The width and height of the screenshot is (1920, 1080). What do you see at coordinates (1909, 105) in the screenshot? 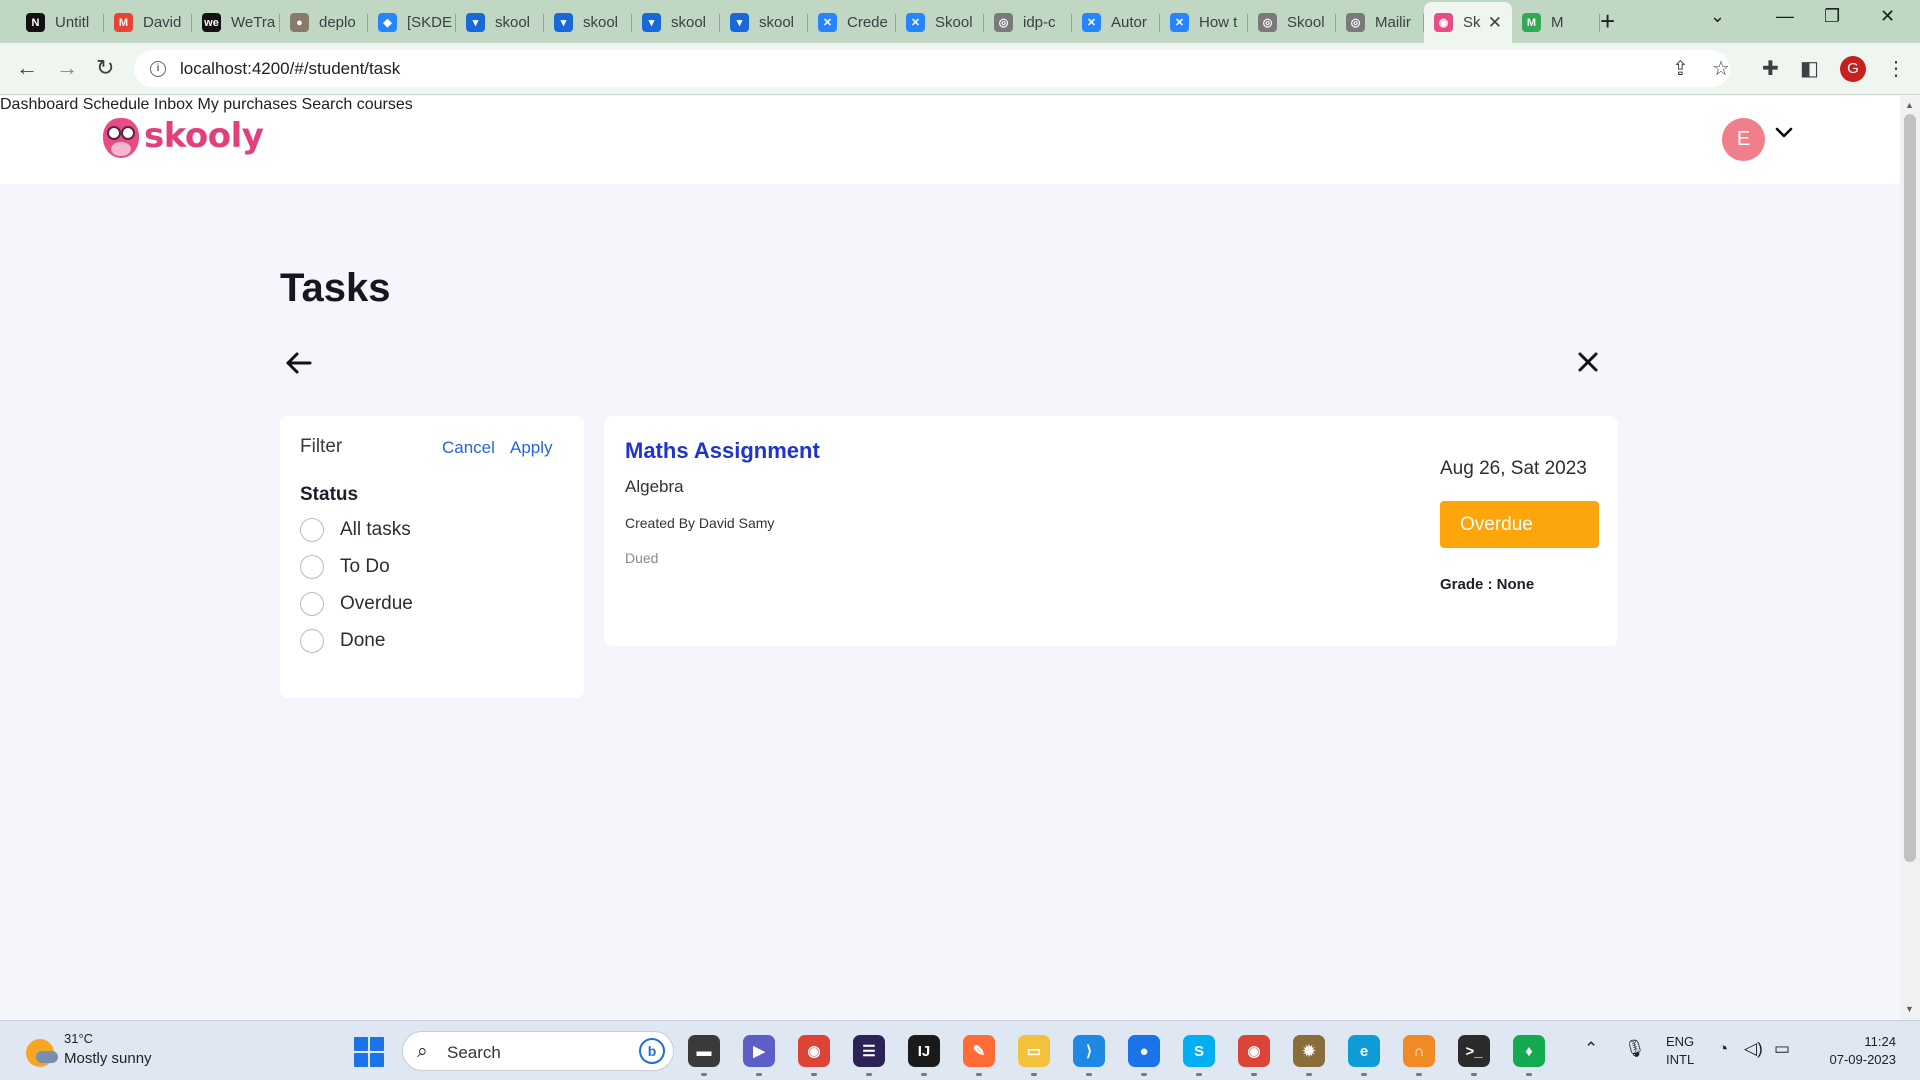
I see `scroll-up-icon: ▲` at bounding box center [1909, 105].